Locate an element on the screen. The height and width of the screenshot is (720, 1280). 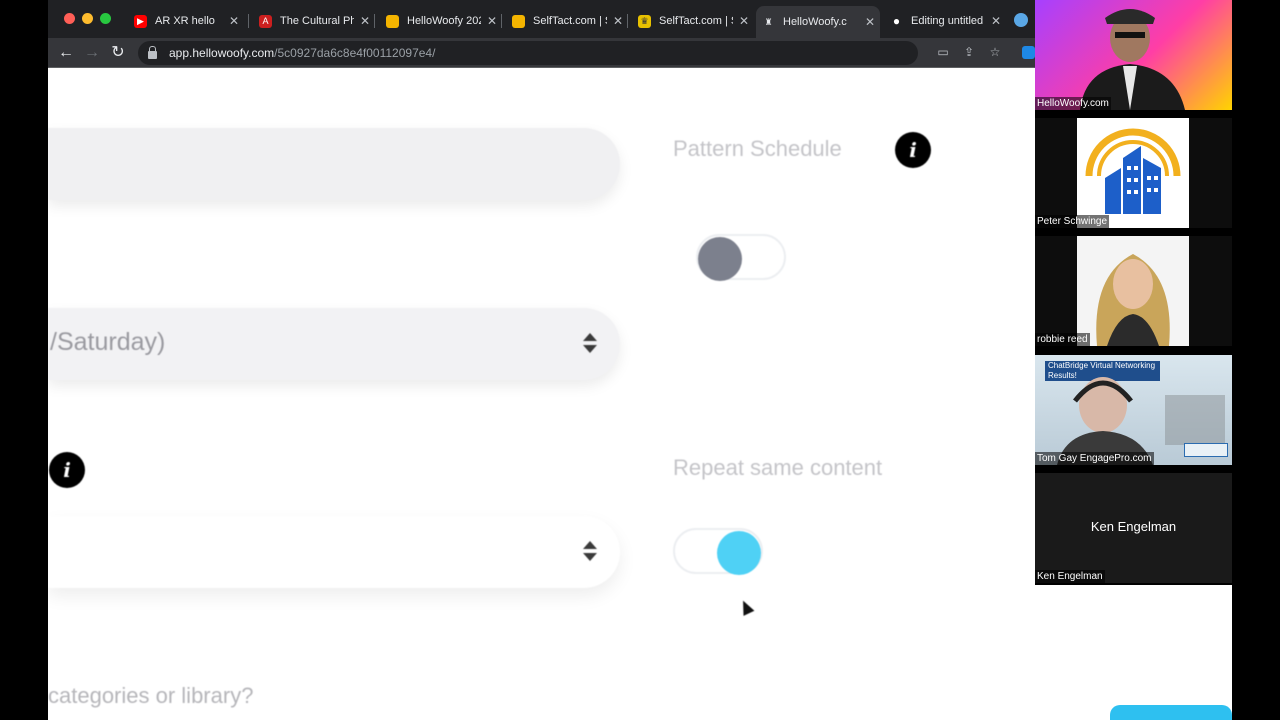
repeat-content-toggle is located at coordinates (718, 551).